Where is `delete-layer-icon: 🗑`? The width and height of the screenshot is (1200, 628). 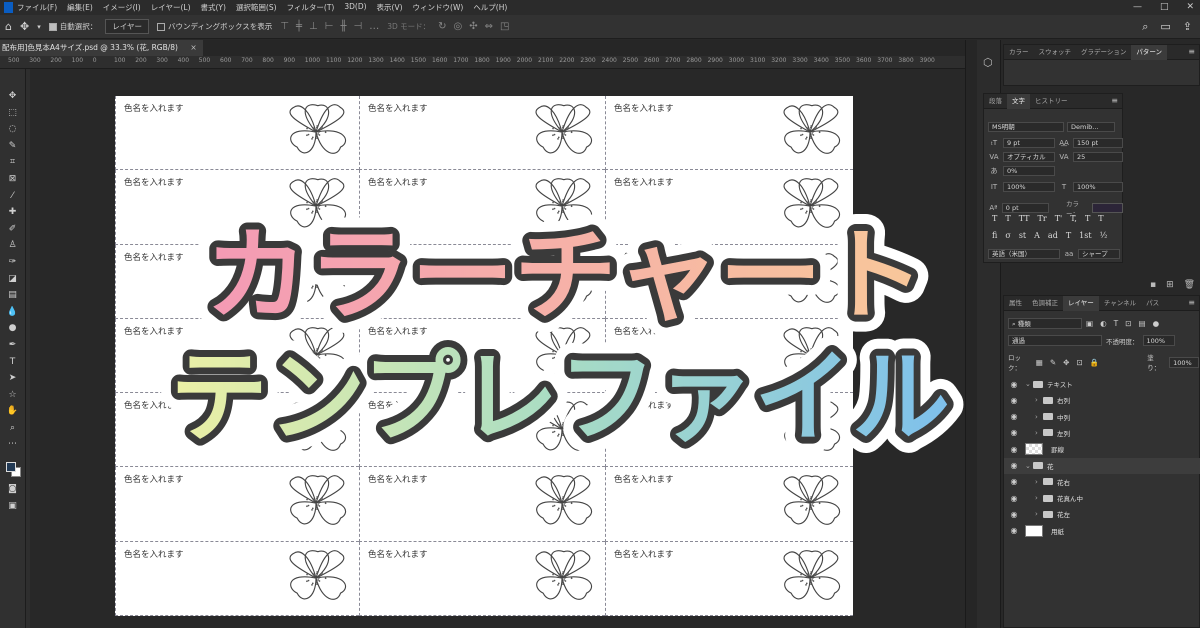
delete-layer-icon: 🗑 is located at coordinates (1189, 285).